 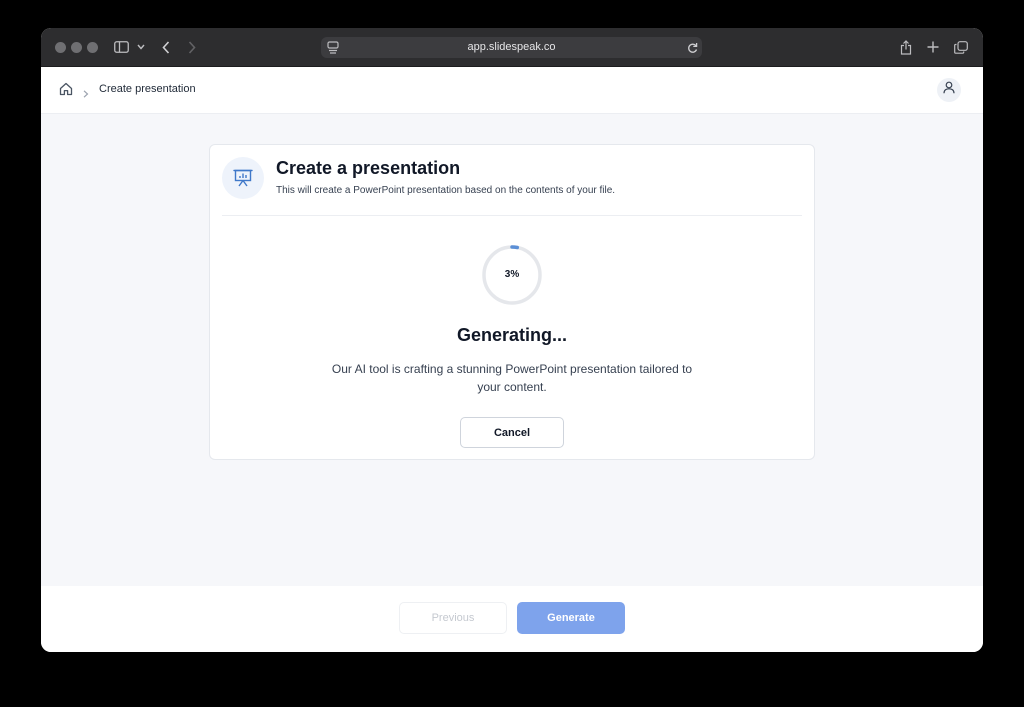 What do you see at coordinates (141, 47) in the screenshot?
I see `chevron-down-icon` at bounding box center [141, 47].